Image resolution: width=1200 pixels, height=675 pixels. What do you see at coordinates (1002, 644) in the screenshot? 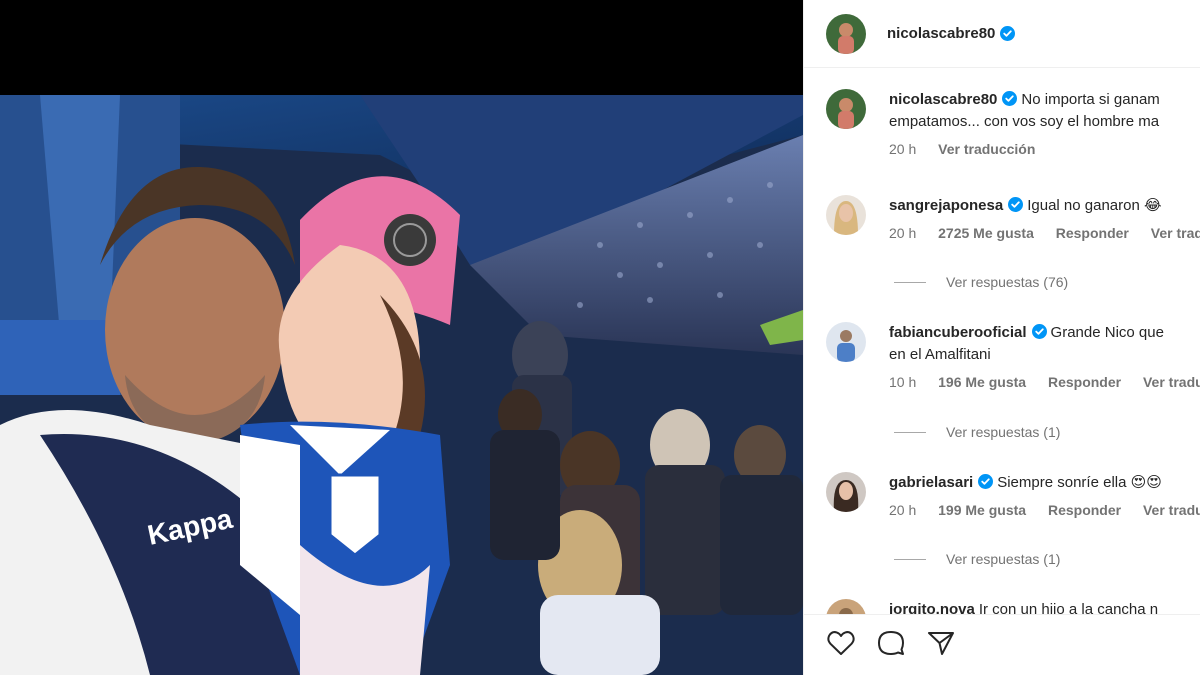
I see `post-actions-bar` at bounding box center [1002, 644].